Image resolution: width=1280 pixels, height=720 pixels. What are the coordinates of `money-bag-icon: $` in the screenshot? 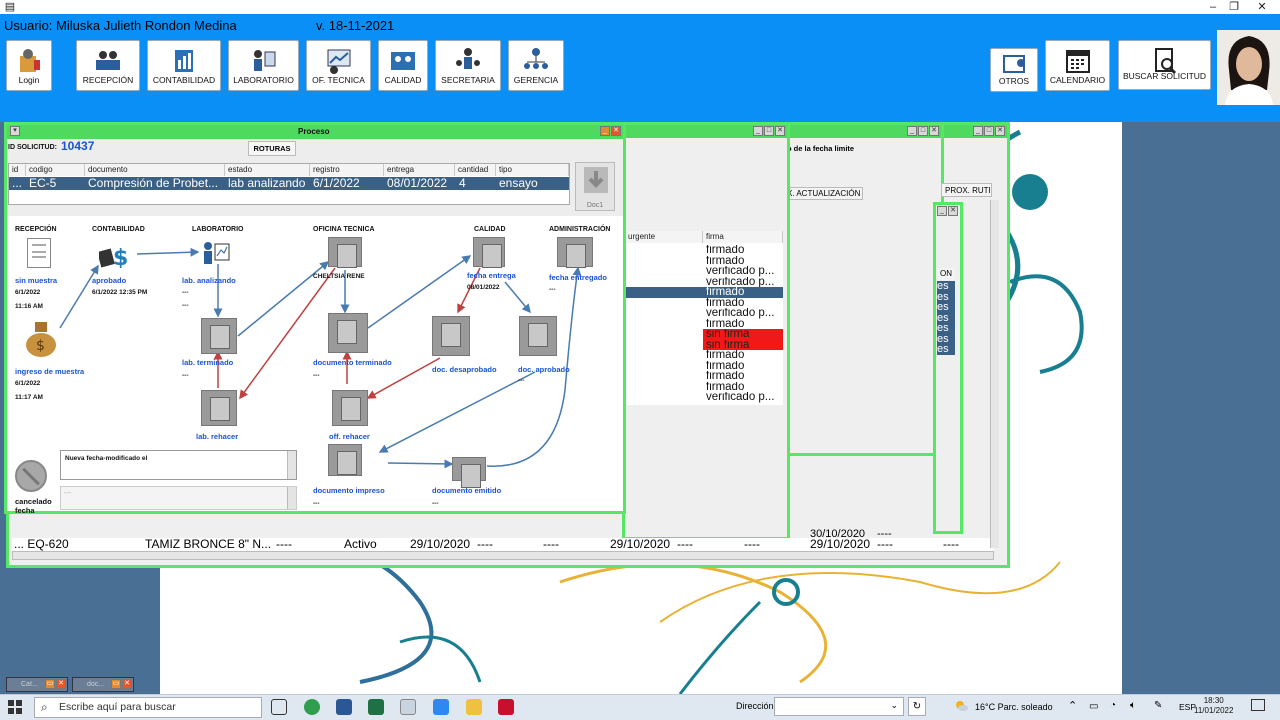 It's located at (41, 338).